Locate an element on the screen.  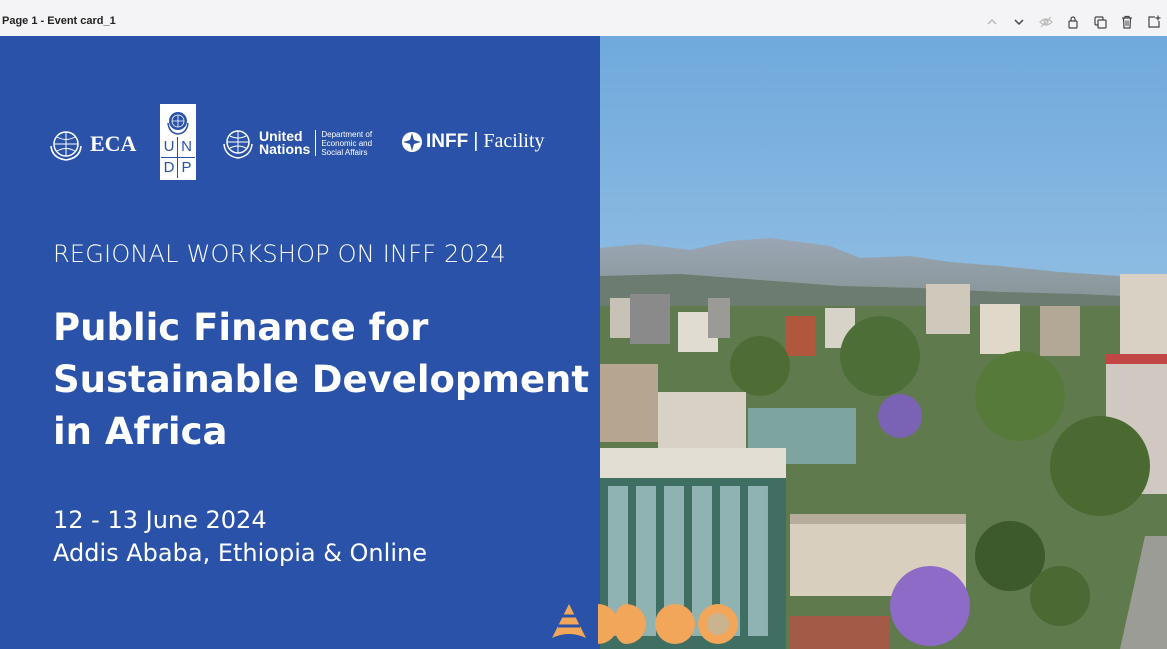
inff-facility-logo: INFF | Facility is located at coordinates (473, 141).